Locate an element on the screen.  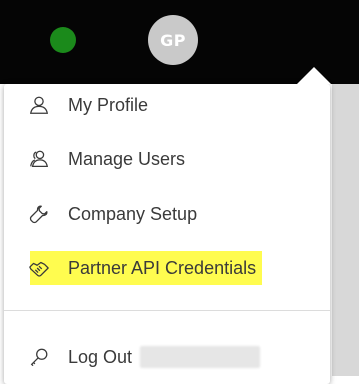
status-indicator is located at coordinates (63, 40).